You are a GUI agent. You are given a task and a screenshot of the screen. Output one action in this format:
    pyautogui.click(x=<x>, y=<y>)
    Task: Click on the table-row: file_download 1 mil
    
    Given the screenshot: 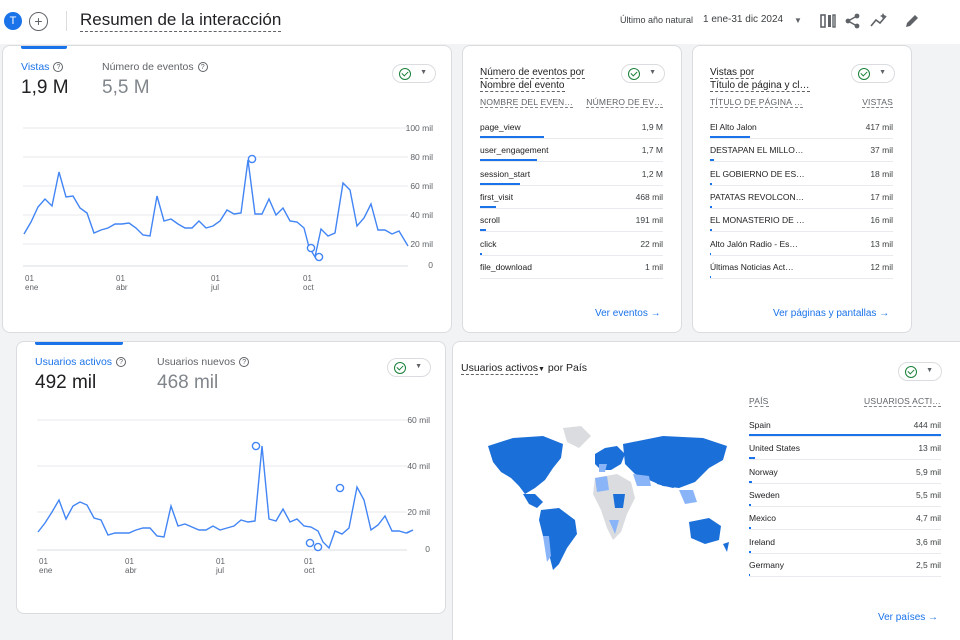 What is the action you would take?
    pyautogui.click(x=571, y=267)
    